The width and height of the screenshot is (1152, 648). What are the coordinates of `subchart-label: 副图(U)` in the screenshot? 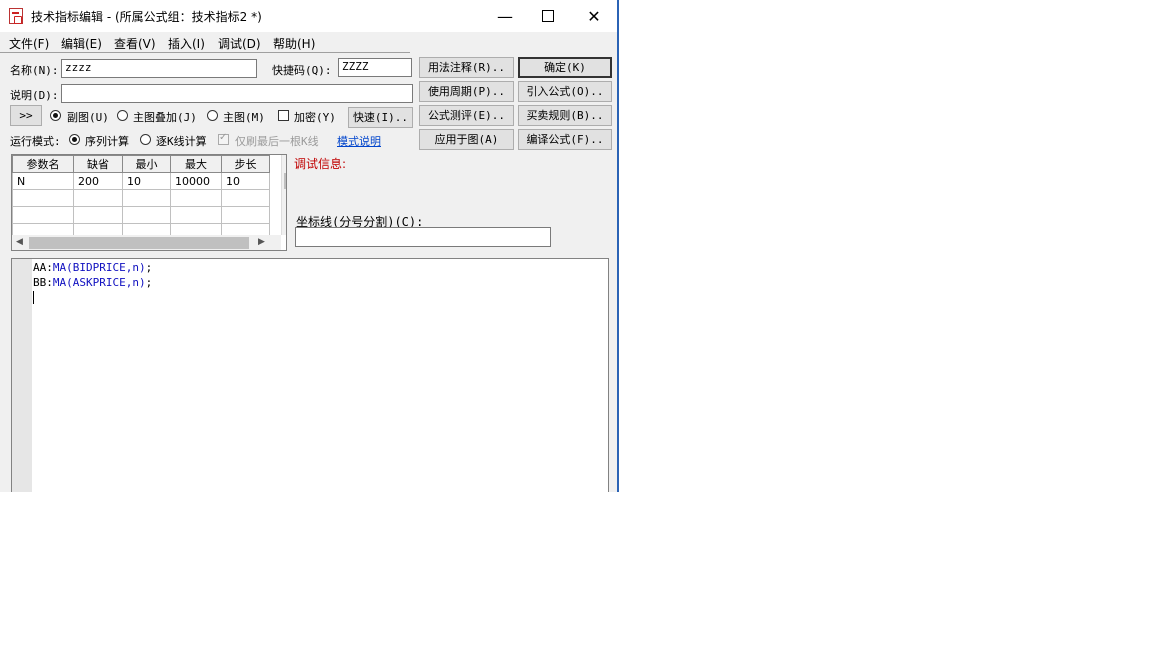 It's located at (88, 117).